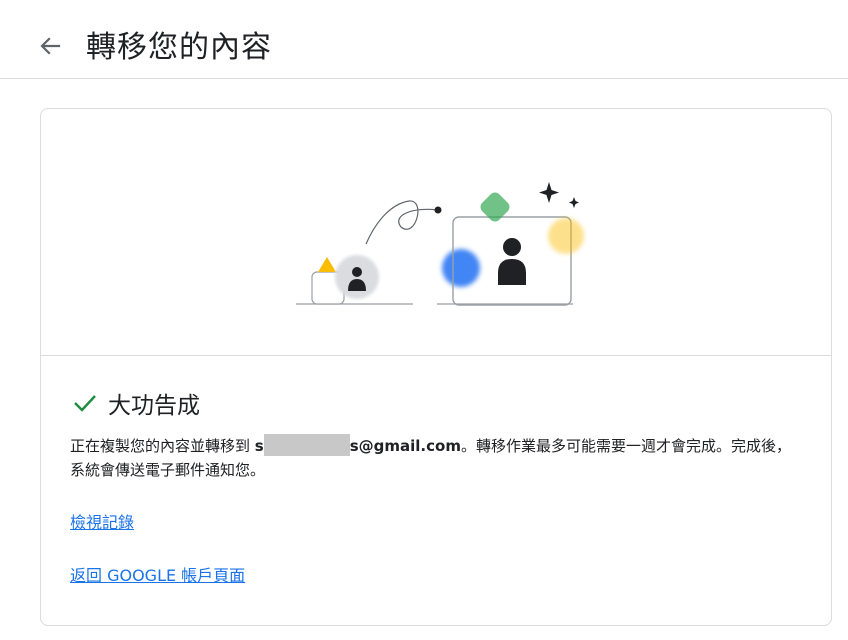 The height and width of the screenshot is (640, 848). Describe the element at coordinates (461, 268) in the screenshot. I see `blue-blob-shape` at that location.